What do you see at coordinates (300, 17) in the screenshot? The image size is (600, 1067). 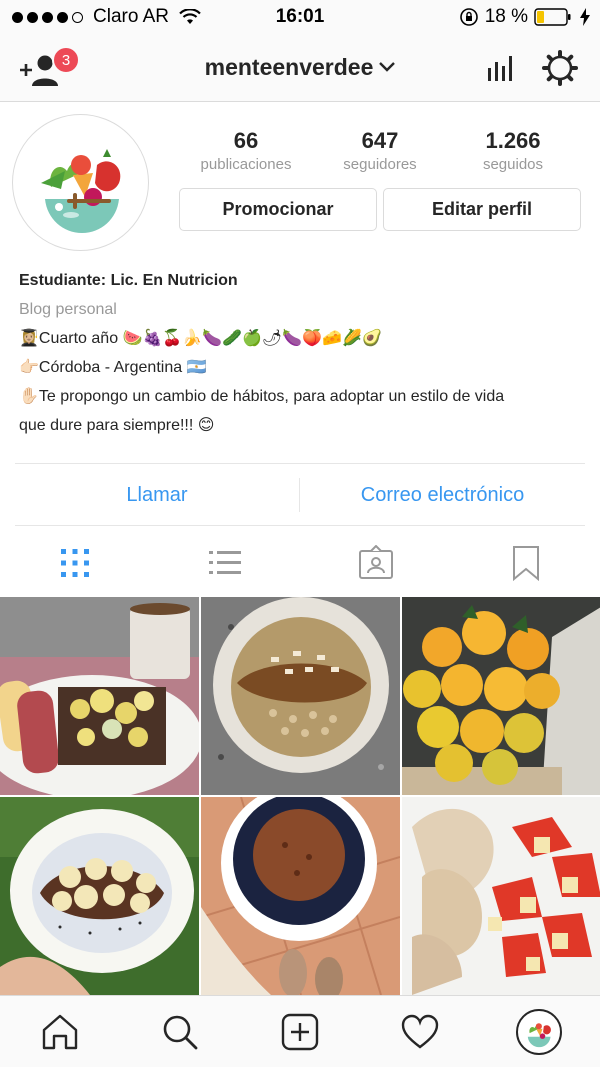 I see `status-bar: Claro AR 16:01 18 %` at bounding box center [300, 17].